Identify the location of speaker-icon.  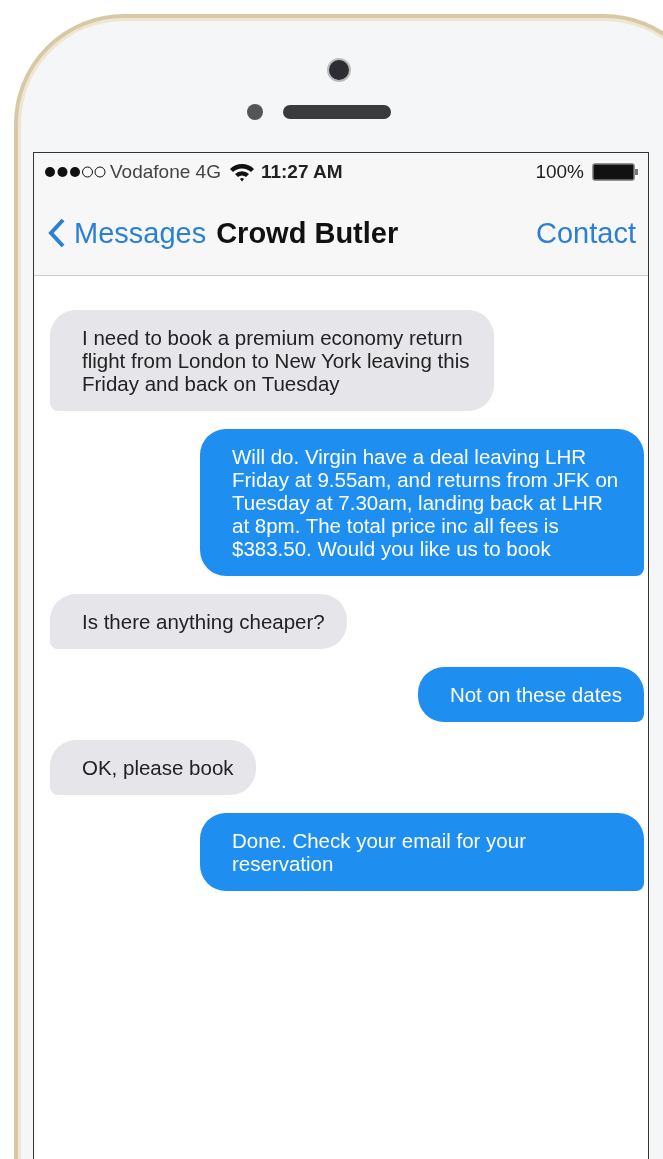
(337, 112).